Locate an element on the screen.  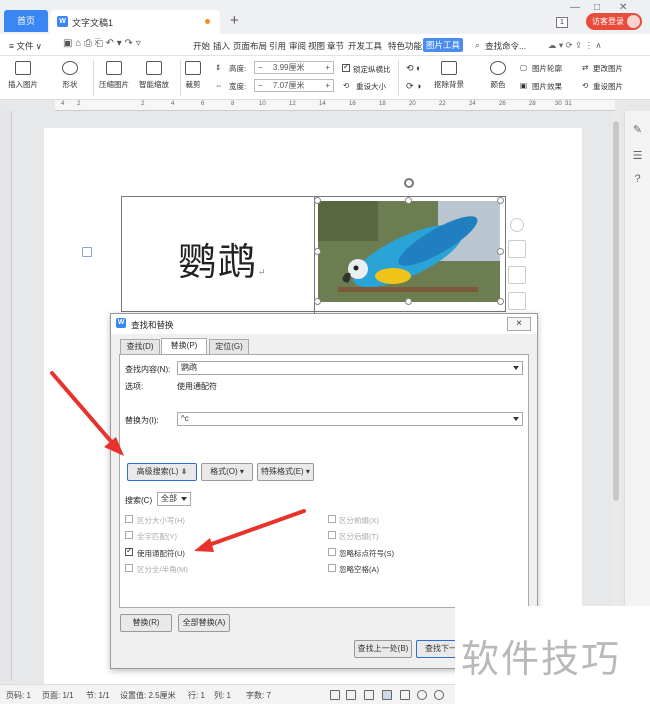
flip-icons: ⟳ ◑ is located at coordinates (413, 86).